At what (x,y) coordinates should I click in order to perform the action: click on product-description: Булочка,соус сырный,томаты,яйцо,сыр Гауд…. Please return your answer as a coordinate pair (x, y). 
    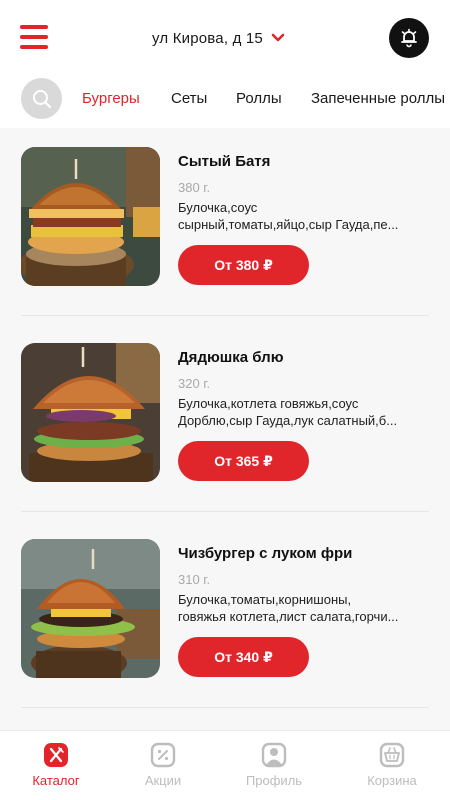
    Looking at the image, I should click on (303, 216).